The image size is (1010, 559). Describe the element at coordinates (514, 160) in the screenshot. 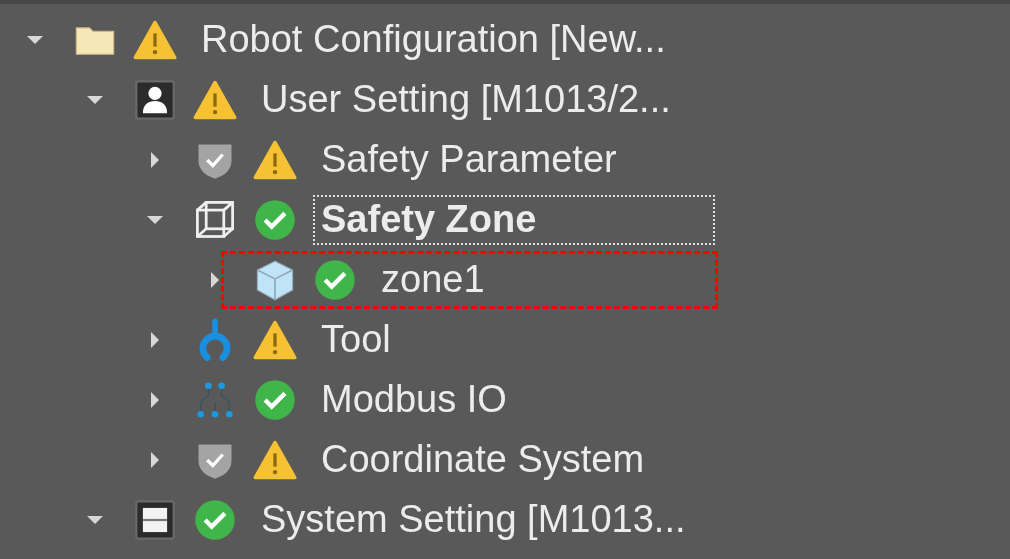

I see `tree-item-label: Safety Parameter` at that location.